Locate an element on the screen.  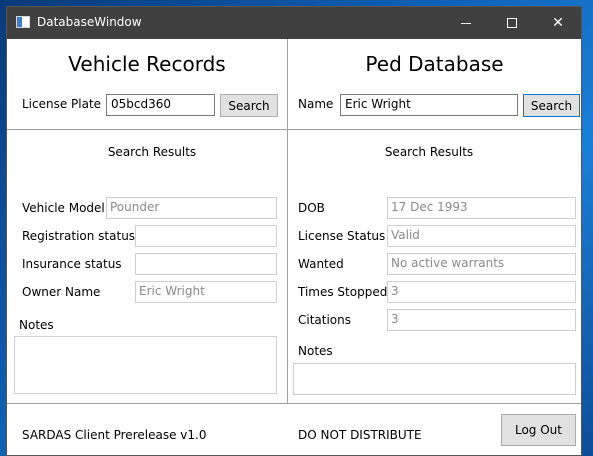
maximize-icon is located at coordinates (512, 23).